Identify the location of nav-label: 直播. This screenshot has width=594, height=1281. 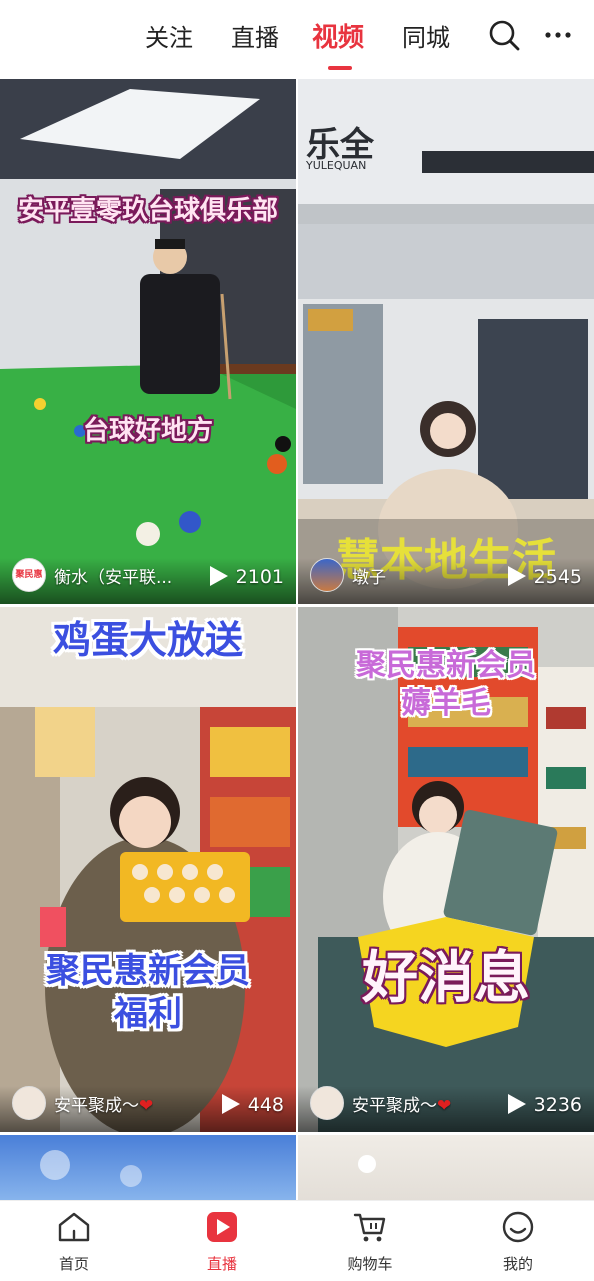
(221, 1264).